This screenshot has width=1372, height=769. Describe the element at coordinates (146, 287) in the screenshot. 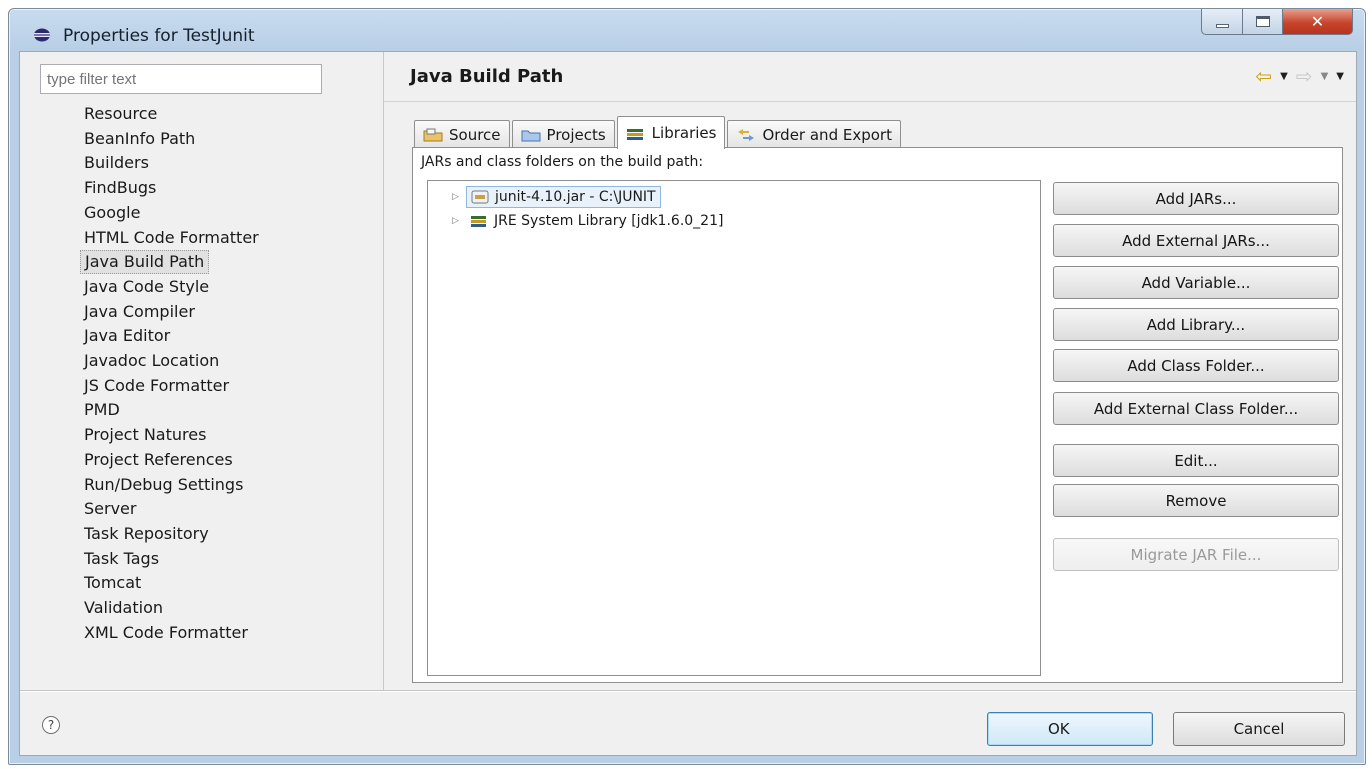

I see `nav-item-java-code-style: Java Code Style` at that location.